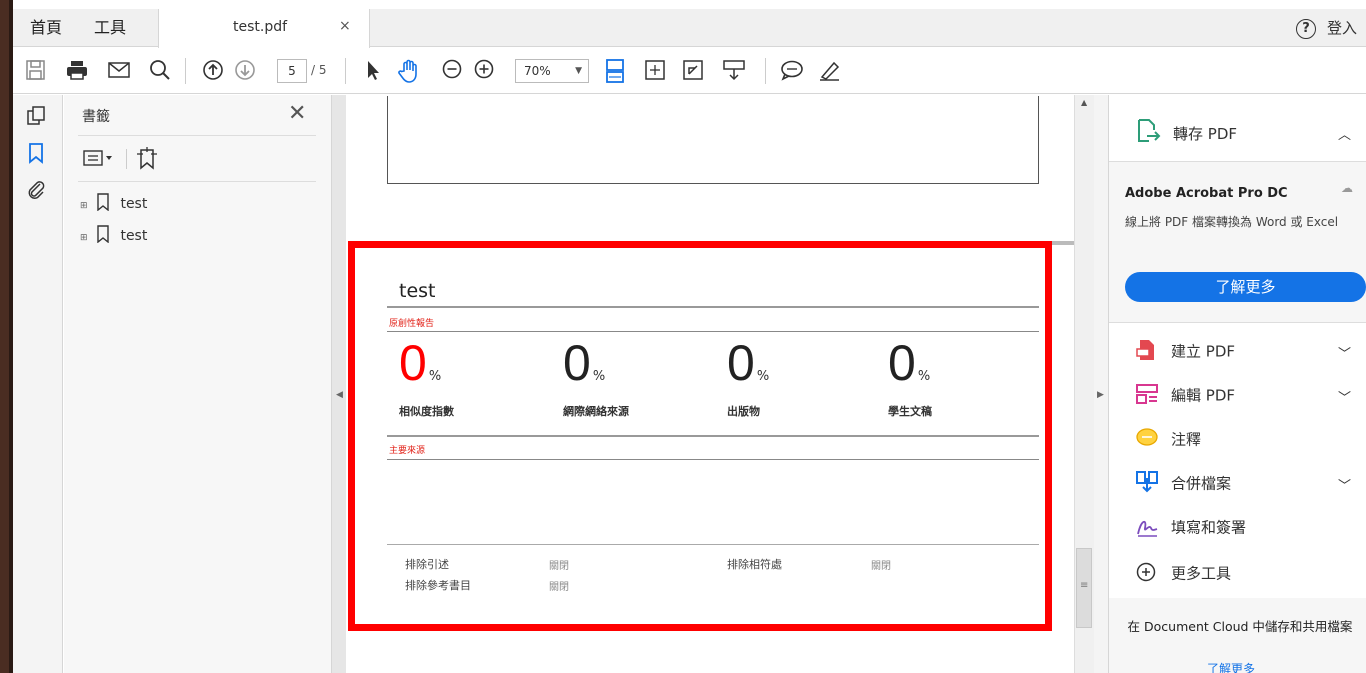 Image resolution: width=1366 pixels, height=673 pixels. What do you see at coordinates (297, 113) in the screenshot?
I see `close-icon: ✕` at bounding box center [297, 113].